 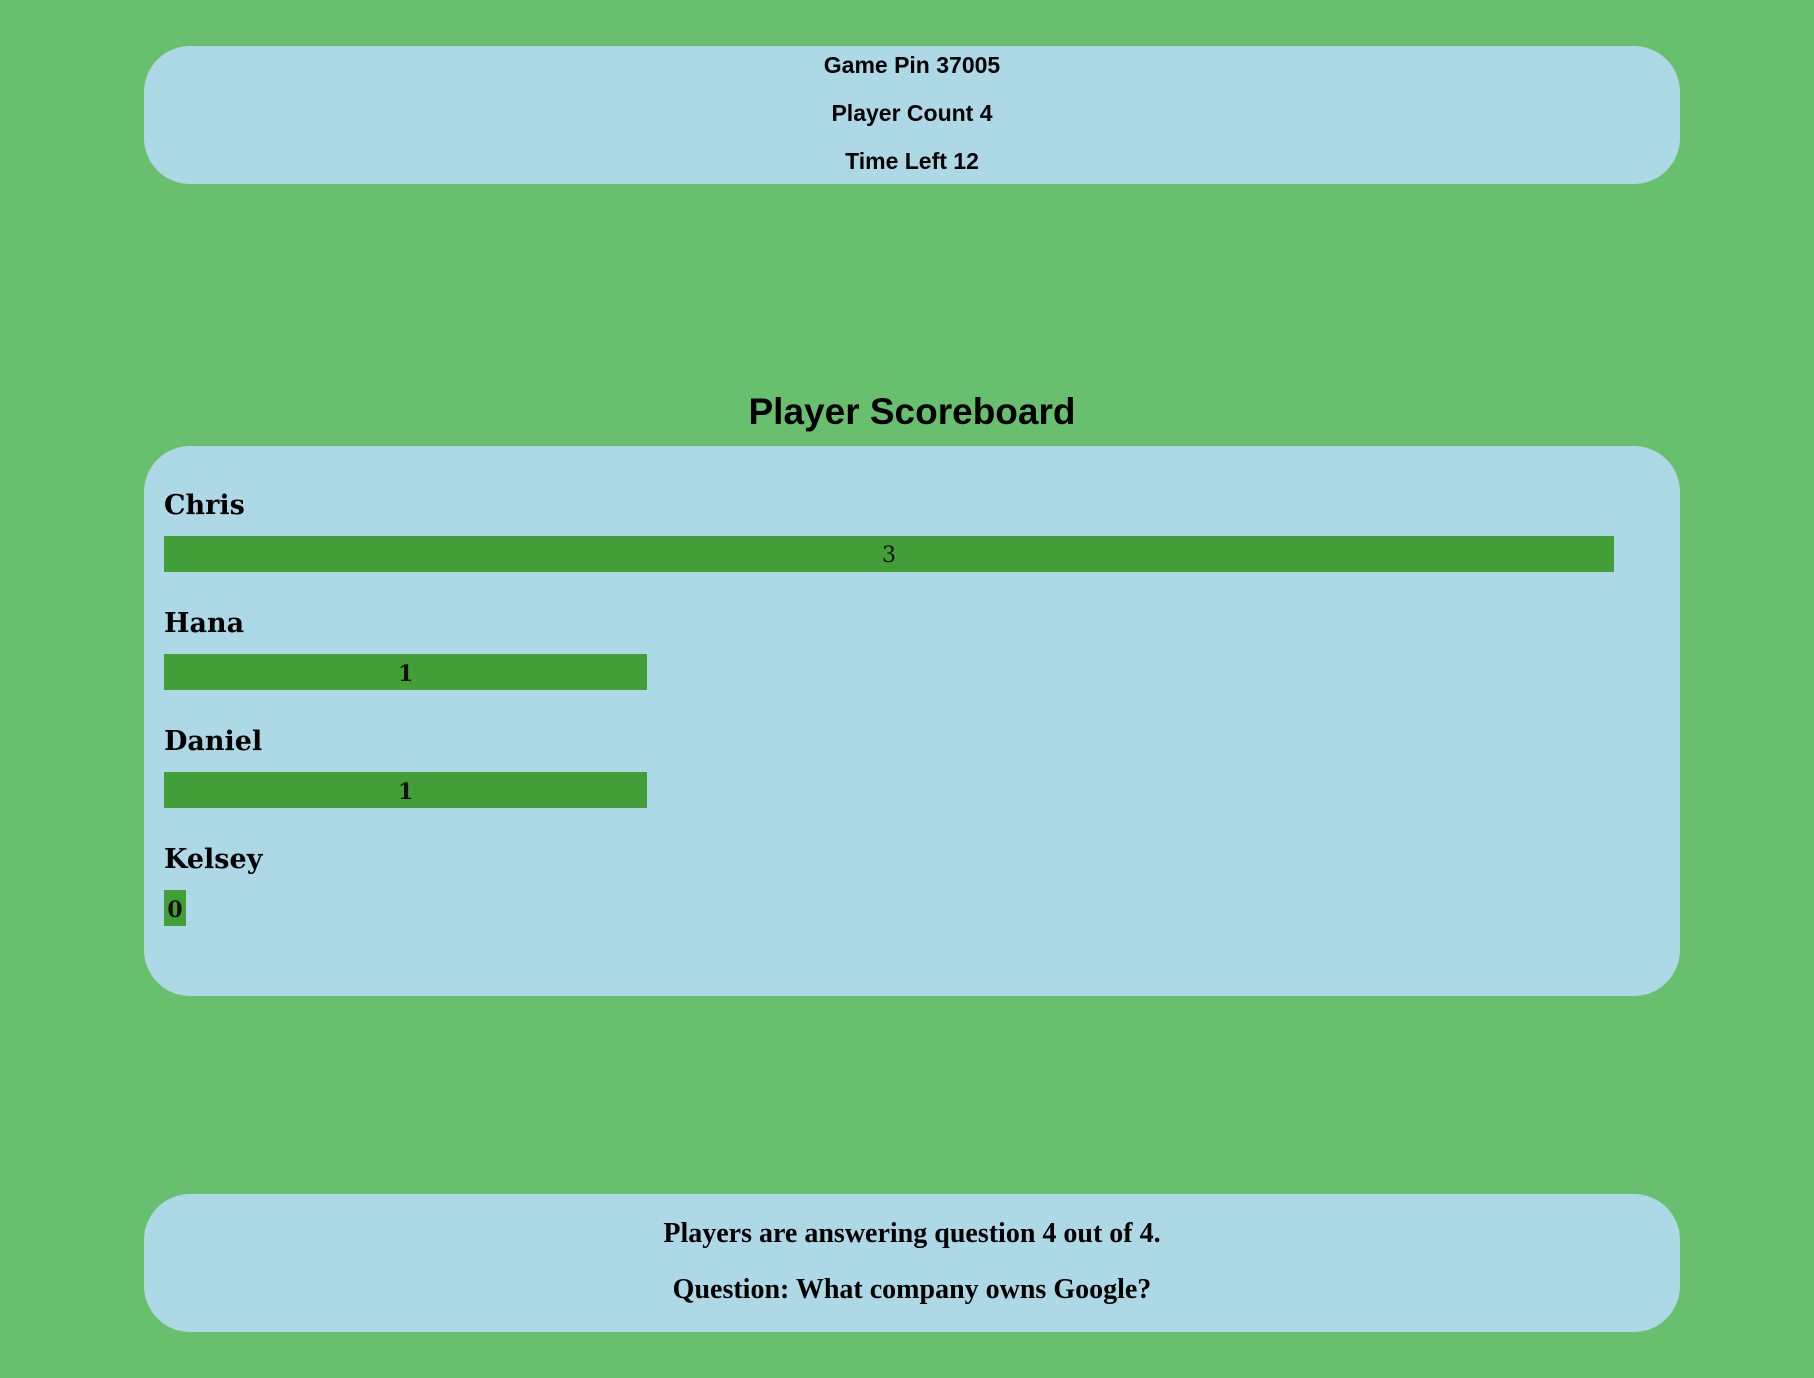 What do you see at coordinates (204, 623) in the screenshot?
I see `player-name: Hana` at bounding box center [204, 623].